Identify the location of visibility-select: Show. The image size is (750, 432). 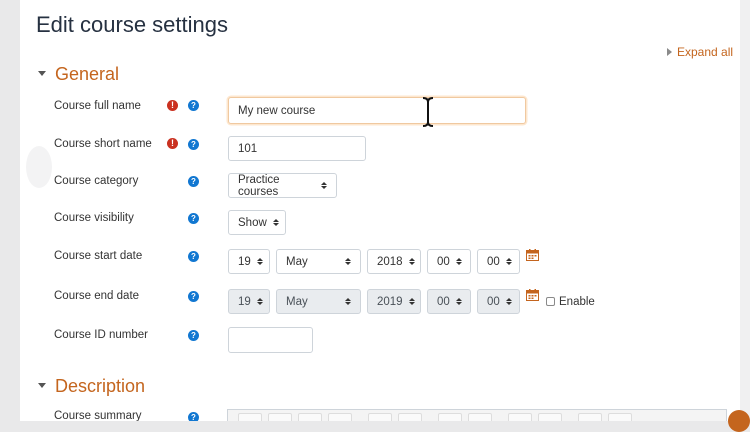
(257, 222).